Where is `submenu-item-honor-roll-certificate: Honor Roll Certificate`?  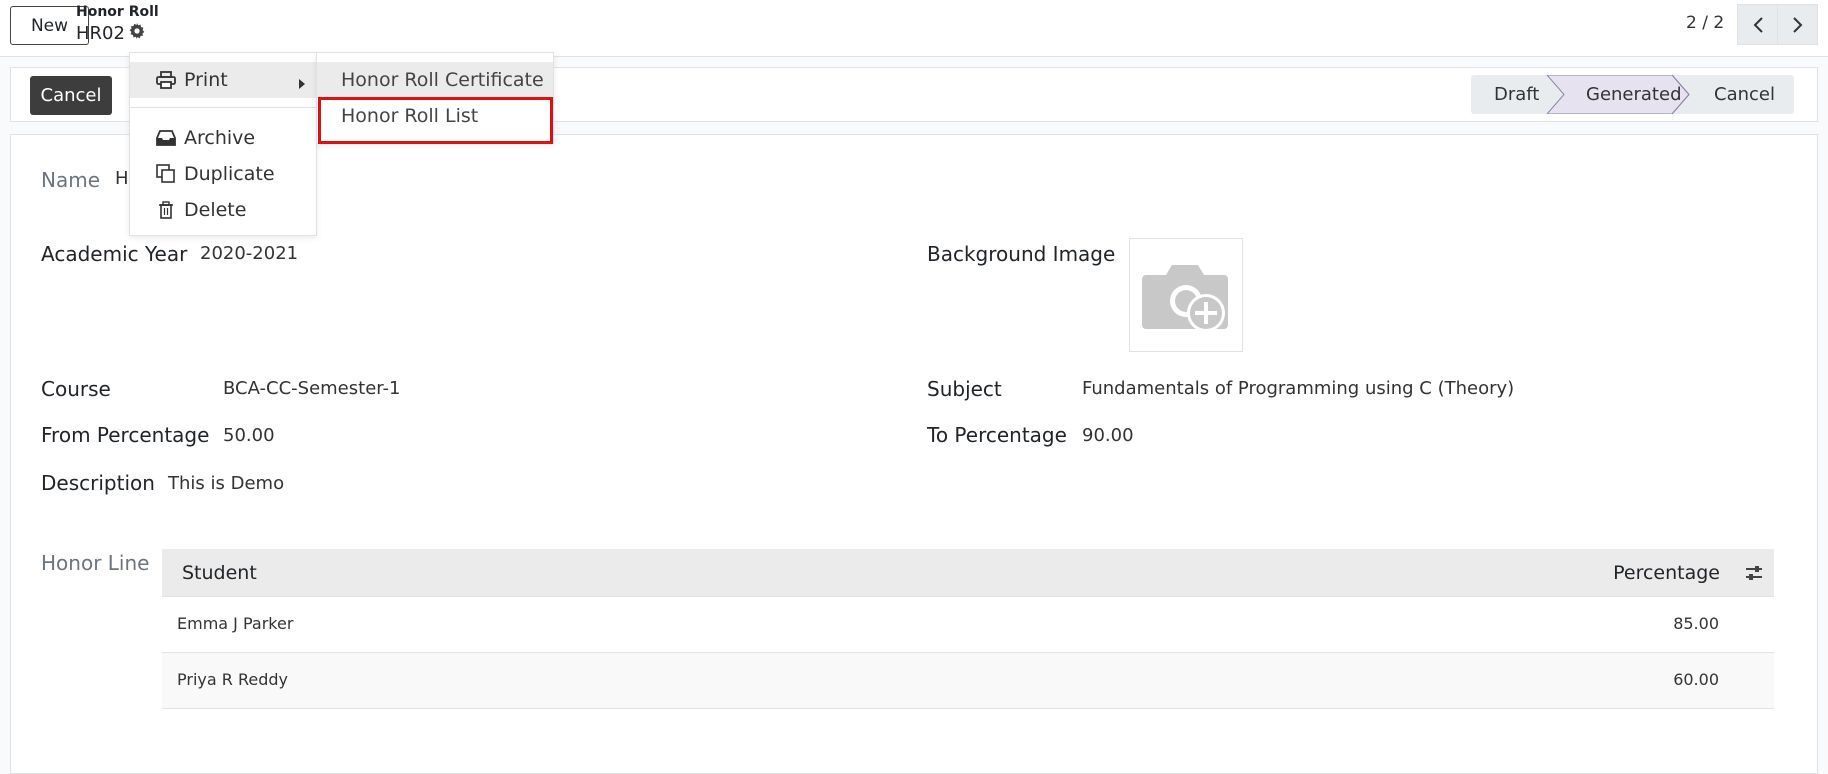 submenu-item-honor-roll-certificate: Honor Roll Certificate is located at coordinates (435, 80).